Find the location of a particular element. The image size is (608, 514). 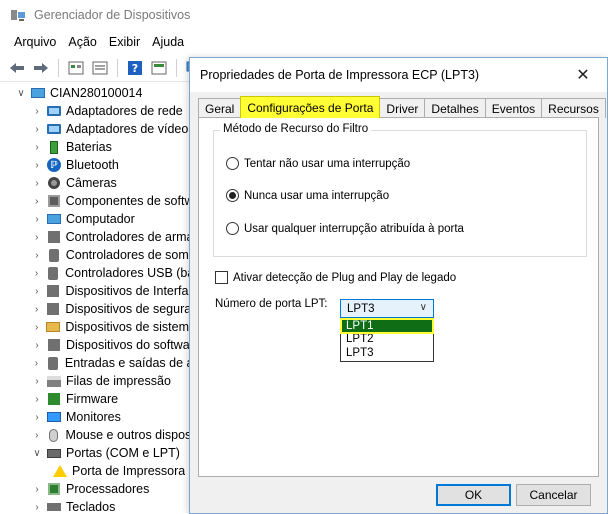

close-icon: ✕ is located at coordinates (583, 75).